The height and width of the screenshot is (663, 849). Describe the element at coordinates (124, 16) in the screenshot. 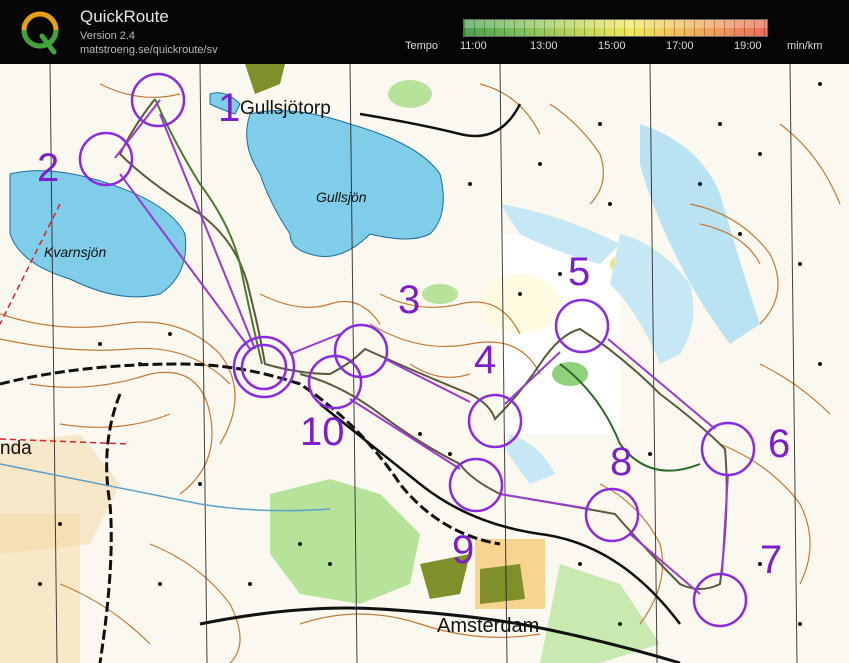

I see `app-title: QuickRoute` at that location.